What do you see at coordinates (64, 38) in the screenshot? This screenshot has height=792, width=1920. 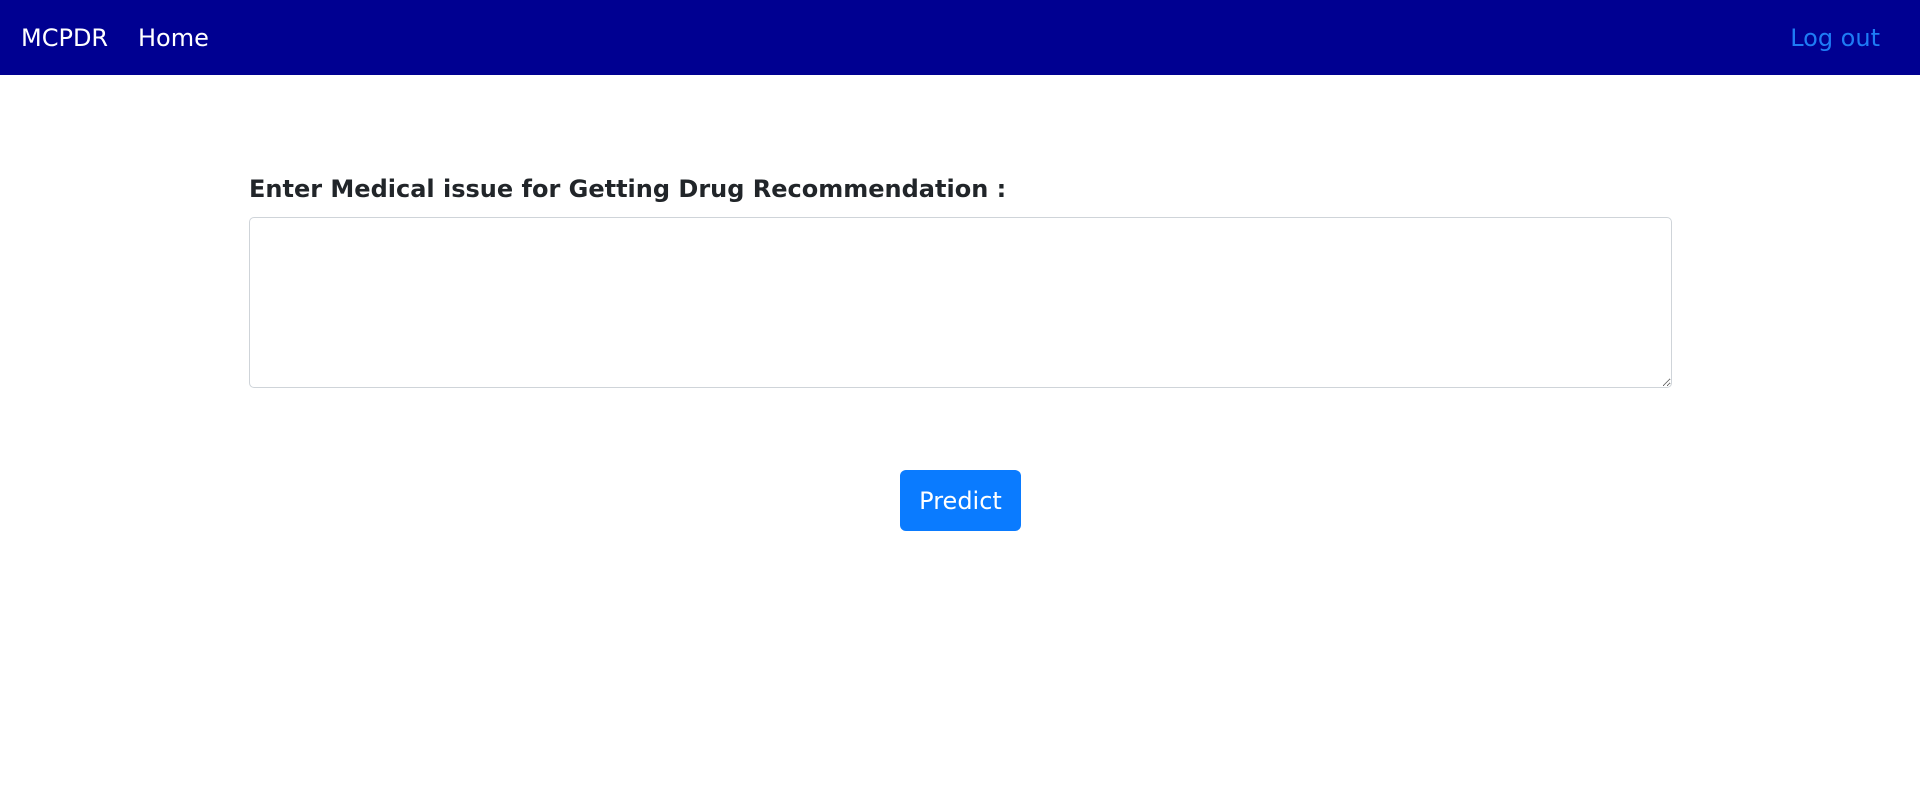 I see `brand-link: MCPDR` at bounding box center [64, 38].